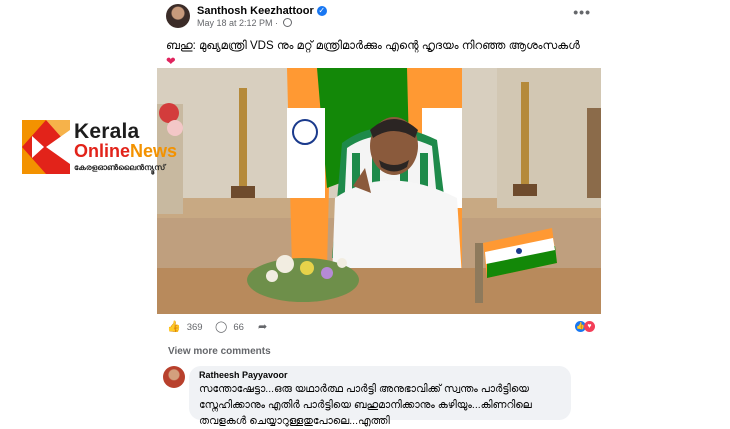  Describe the element at coordinates (102, 151) in the screenshot. I see `brand-online: Online` at that location.